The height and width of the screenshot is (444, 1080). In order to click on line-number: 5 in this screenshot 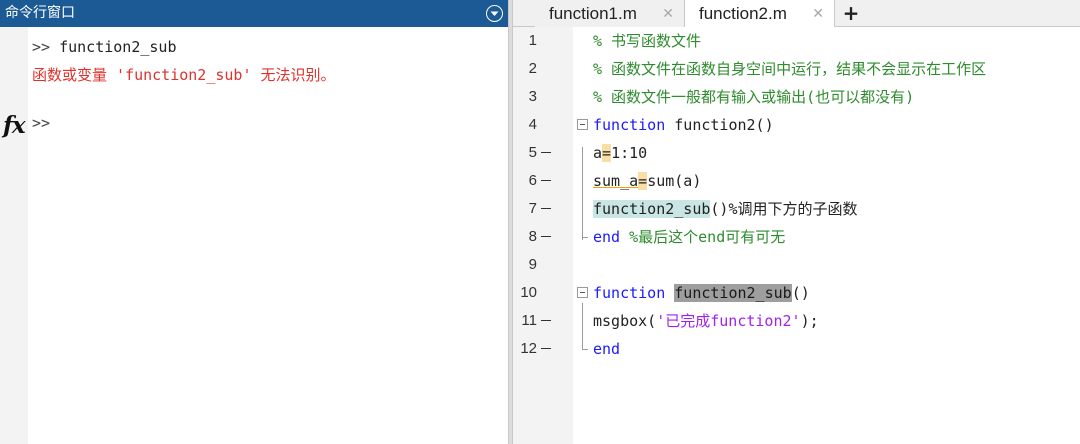, I will do `click(532, 152)`.